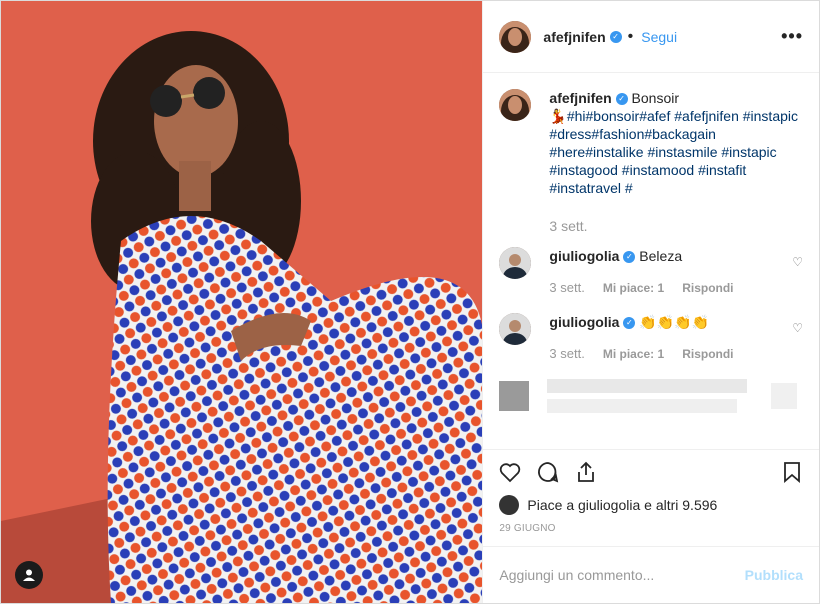  What do you see at coordinates (651, 402) in the screenshot?
I see `pixelated-comment` at bounding box center [651, 402].